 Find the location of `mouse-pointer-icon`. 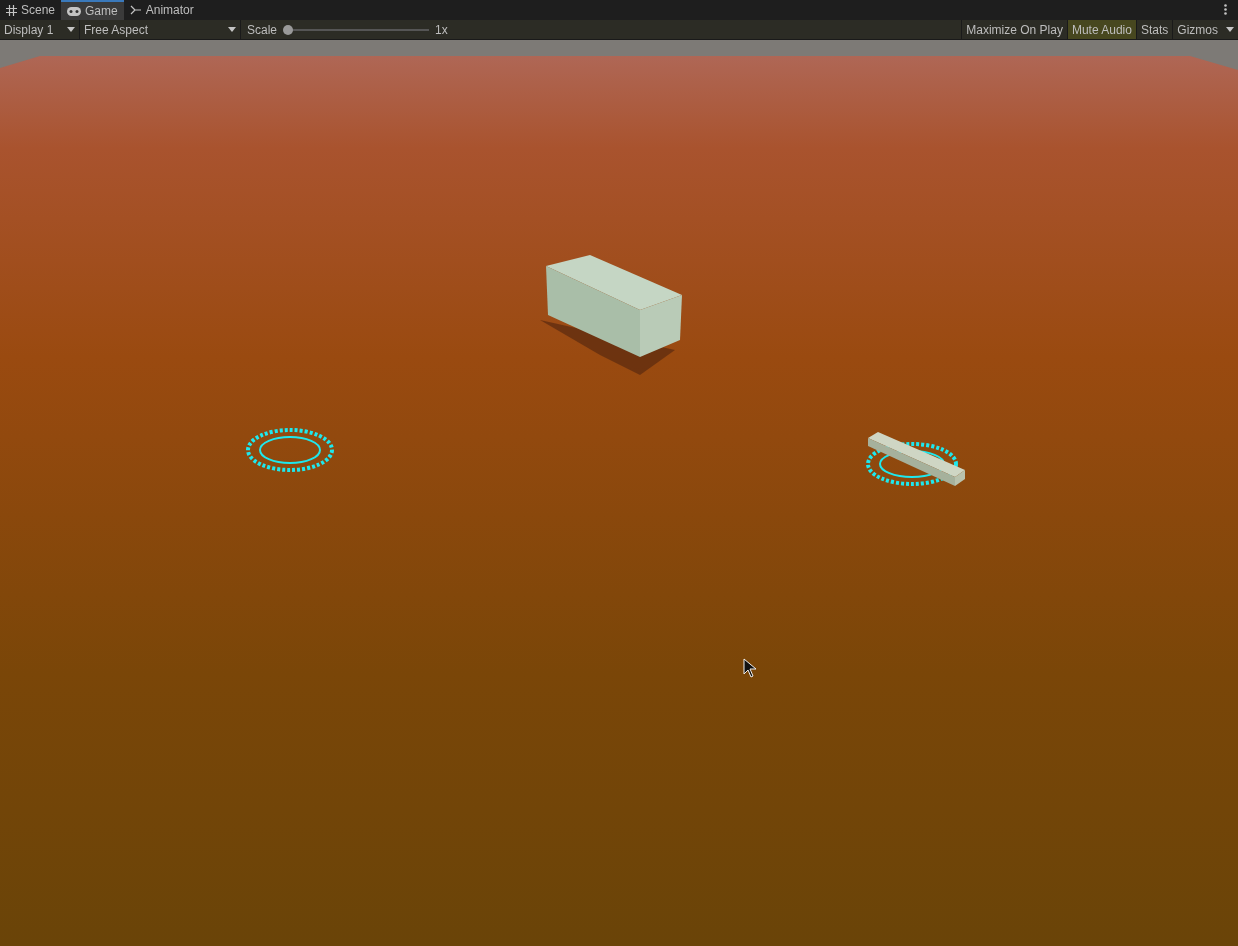

mouse-pointer-icon is located at coordinates (750, 668).